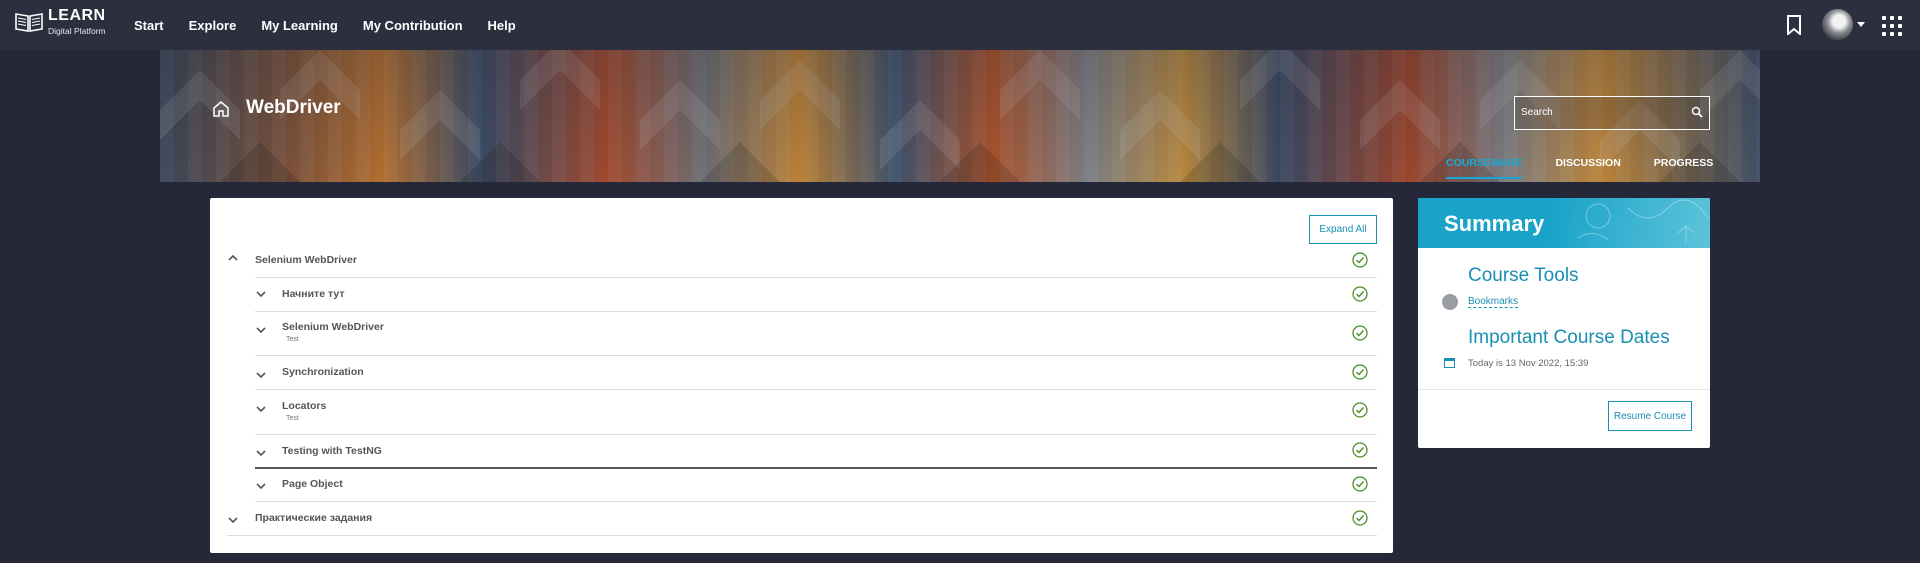  What do you see at coordinates (1837, 24) in the screenshot?
I see `avatar` at bounding box center [1837, 24].